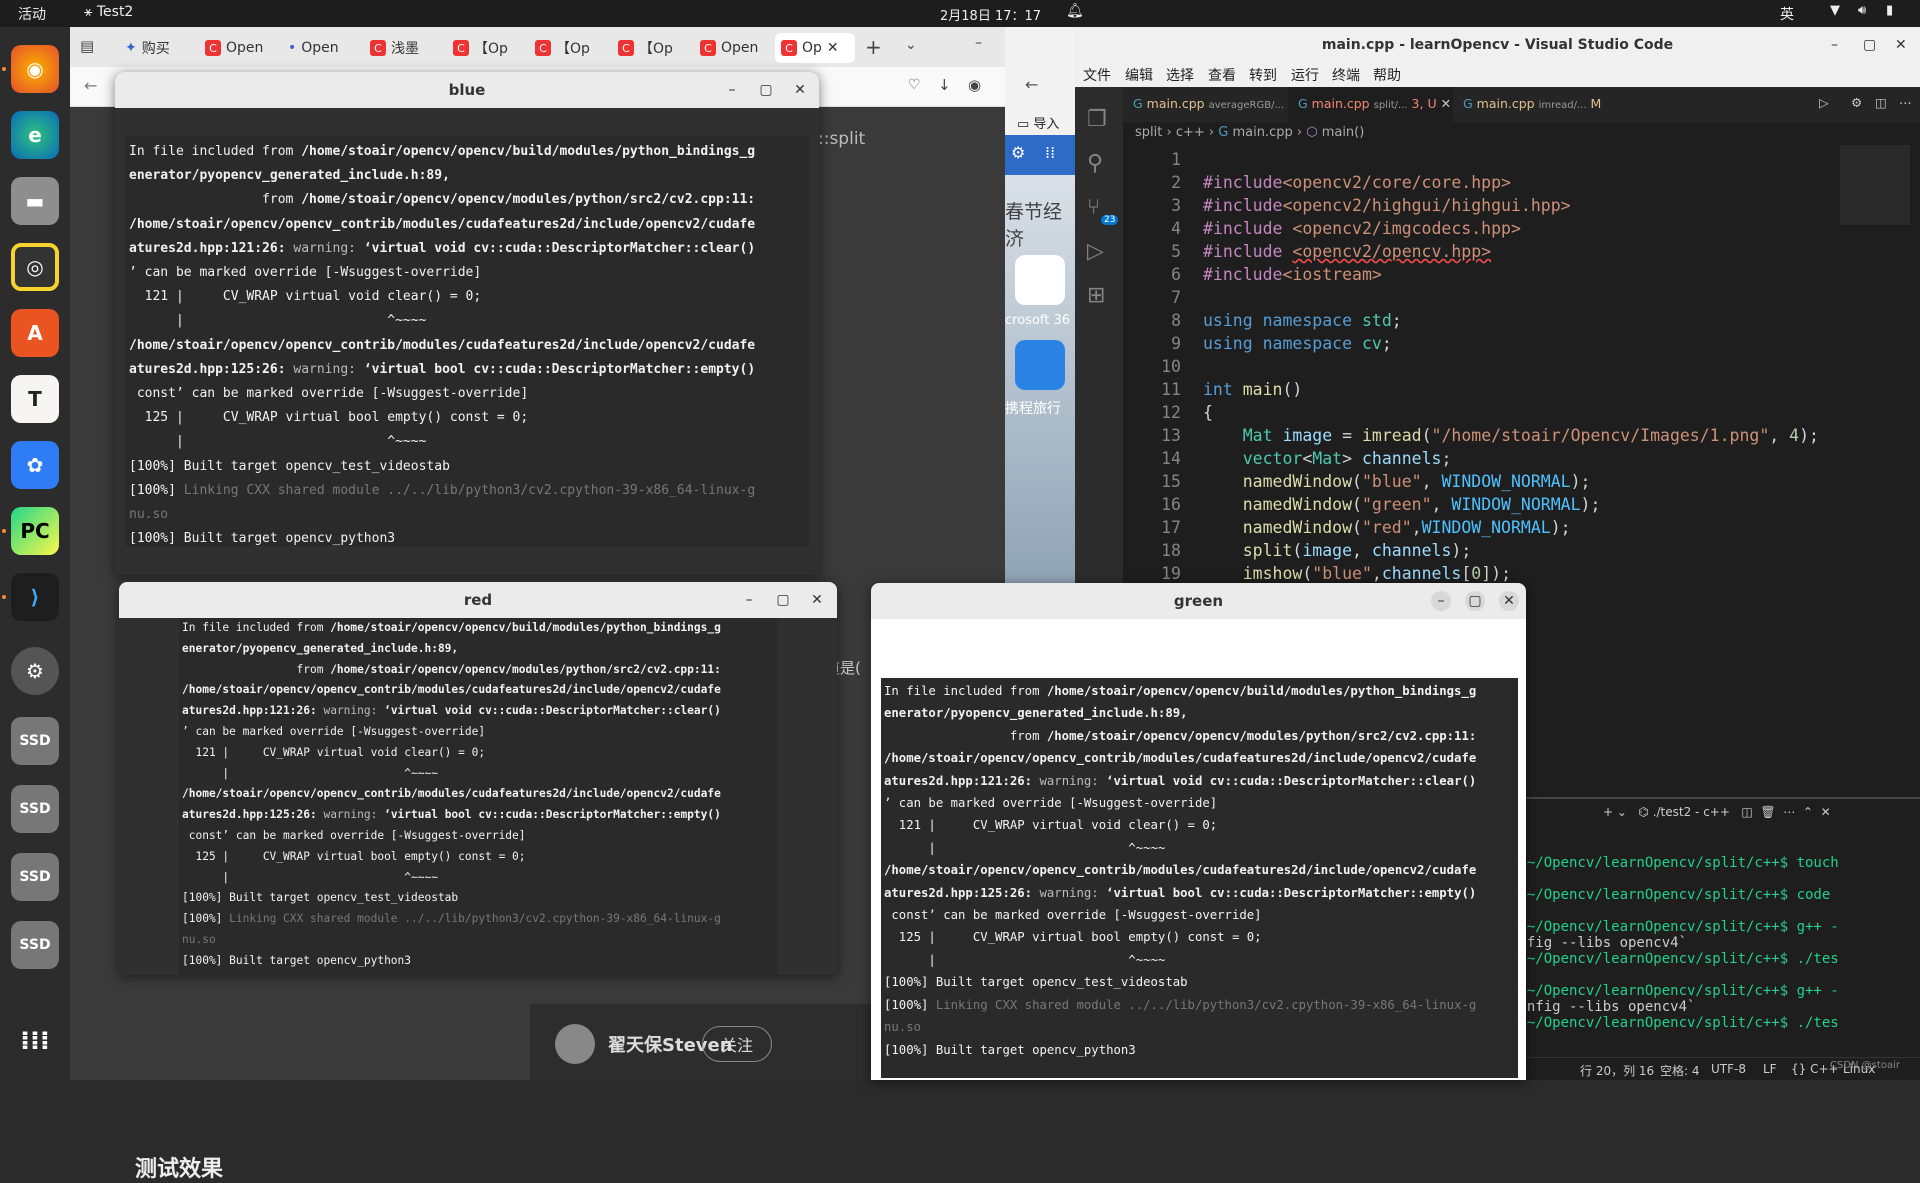 The height and width of the screenshot is (1183, 1920). I want to click on breadcrumb-item: main(), so click(1343, 132).